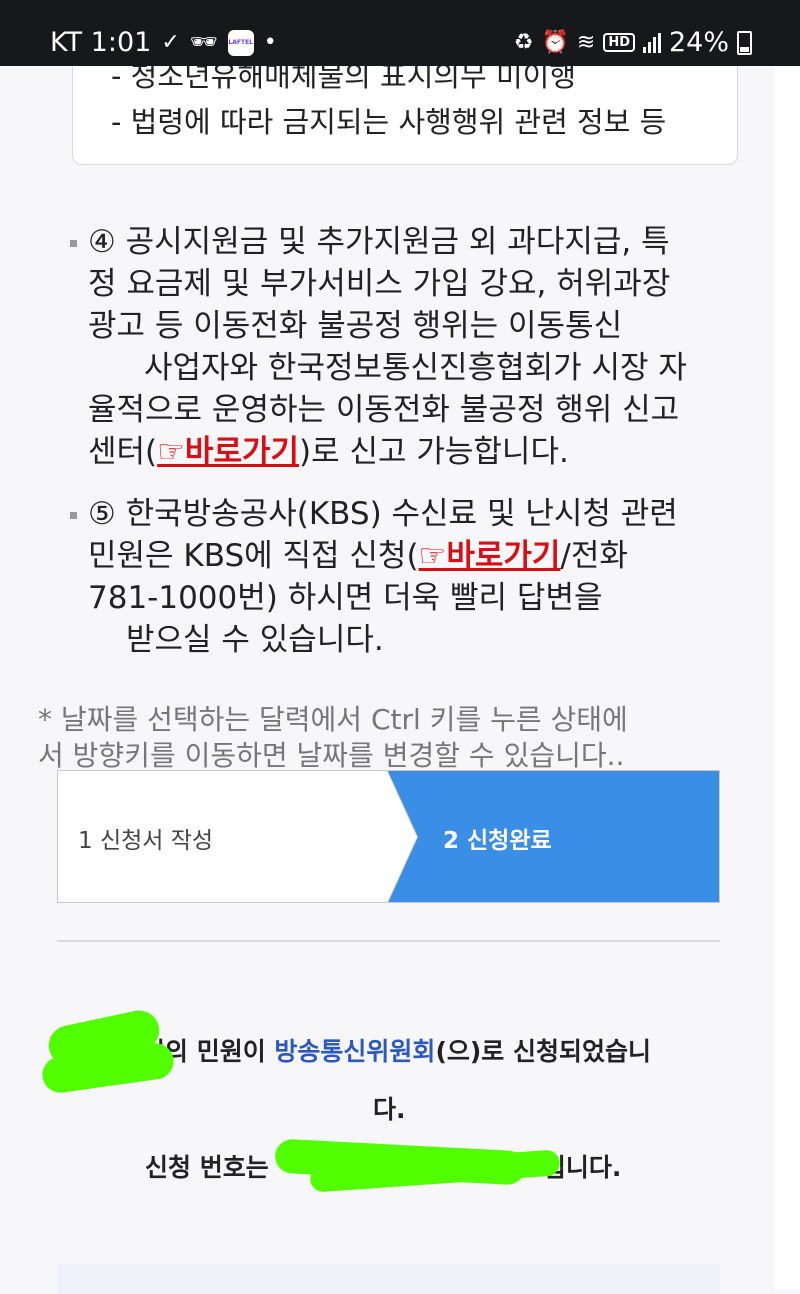  What do you see at coordinates (379, 284) in the screenshot?
I see `notice-4-line-2: 정 요금제 및 부가서비스 가입 강요, 허위과장` at bounding box center [379, 284].